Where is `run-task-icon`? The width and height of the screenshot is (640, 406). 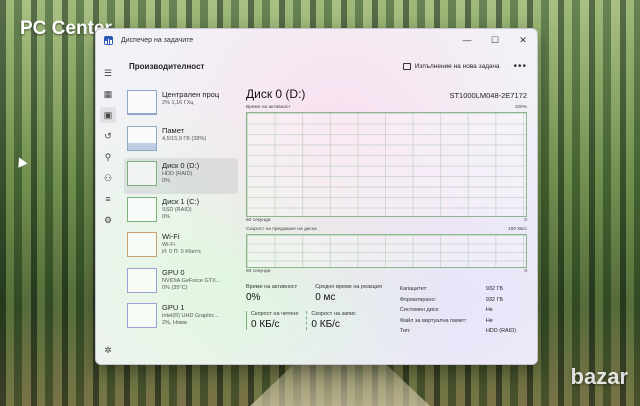 run-task-icon is located at coordinates (406, 66).